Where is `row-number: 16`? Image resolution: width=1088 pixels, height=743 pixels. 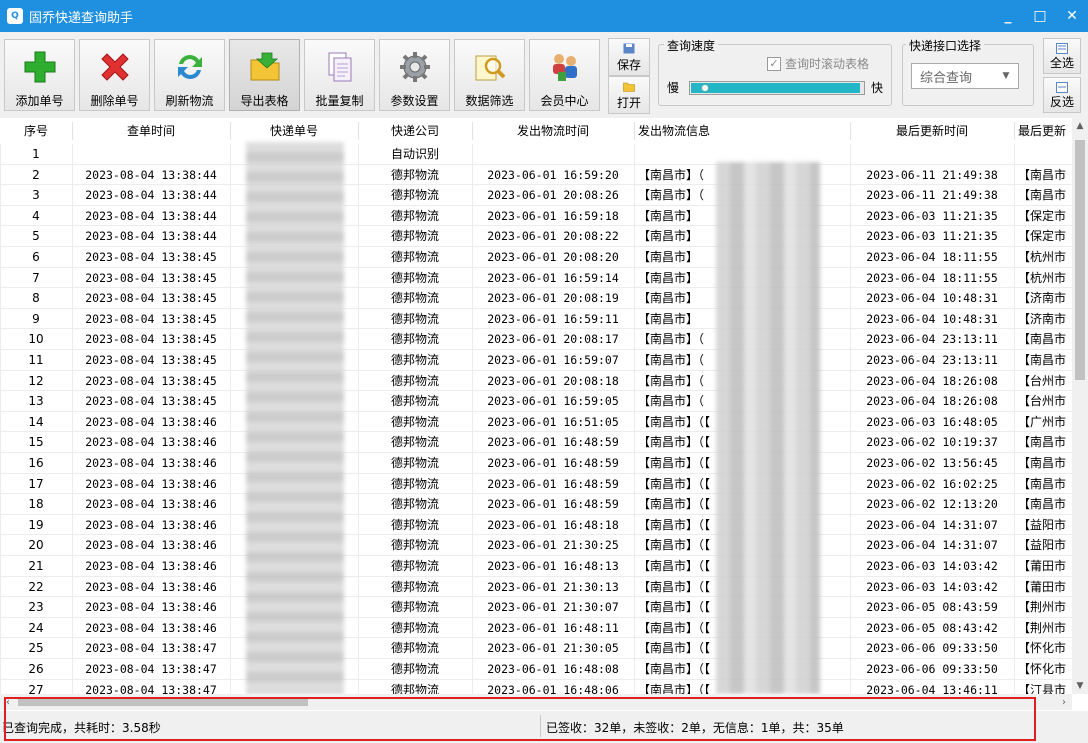
row-number: 16 is located at coordinates (36, 463).